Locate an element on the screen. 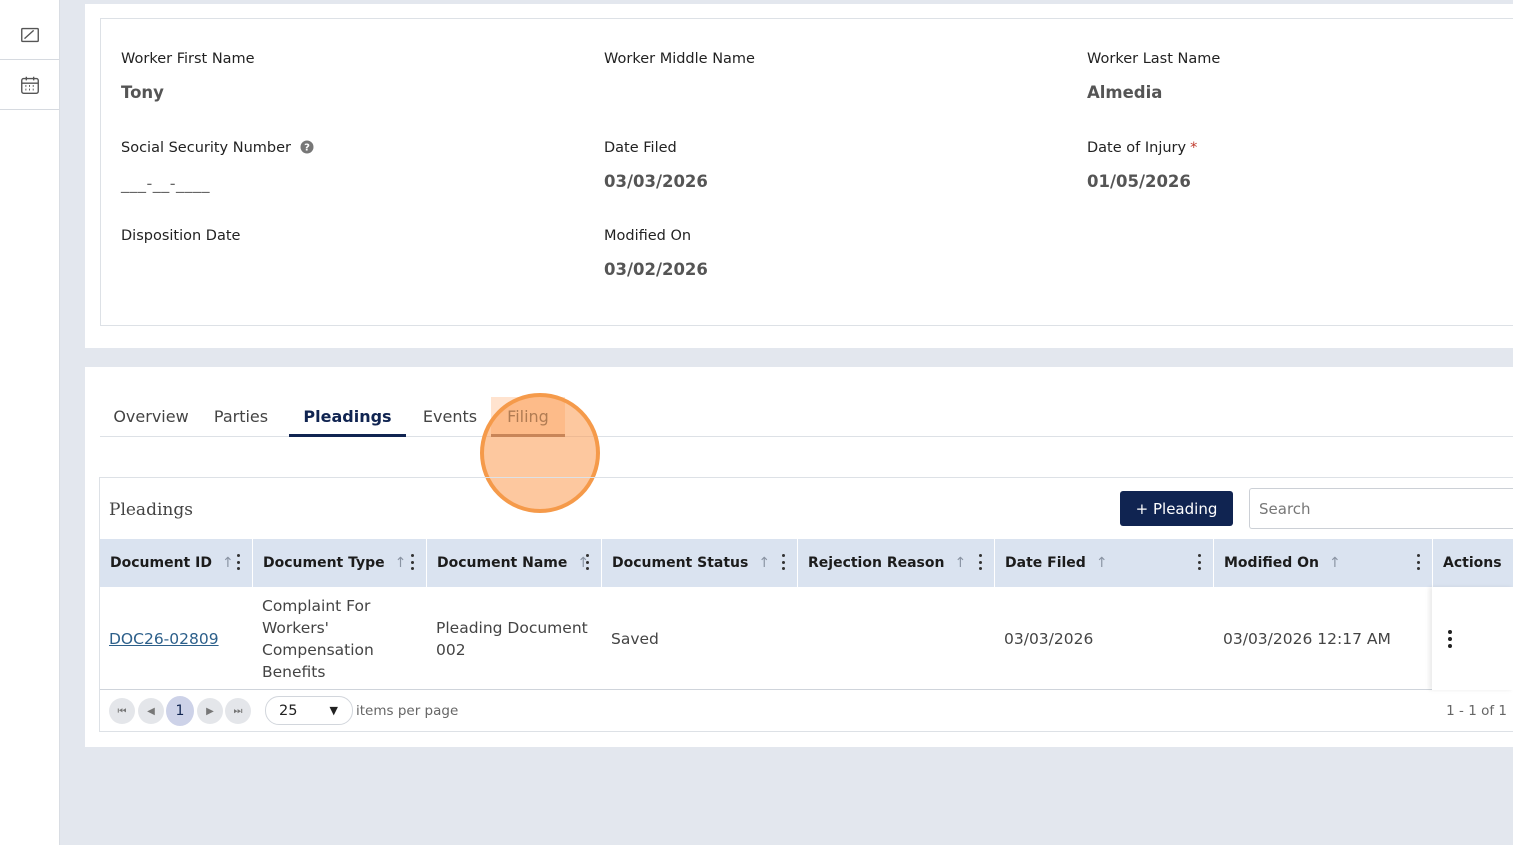 This screenshot has height=845, width=1513. column-label: Modified On is located at coordinates (1272, 563).